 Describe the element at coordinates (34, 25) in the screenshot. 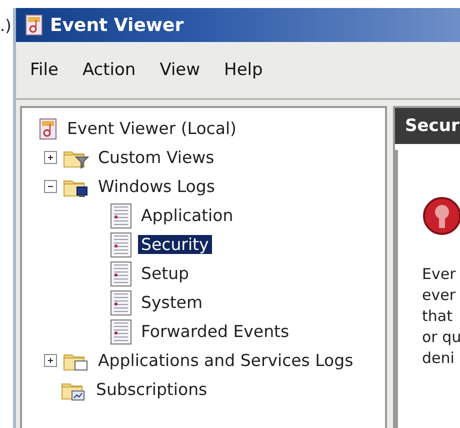

I see `app-icon` at that location.